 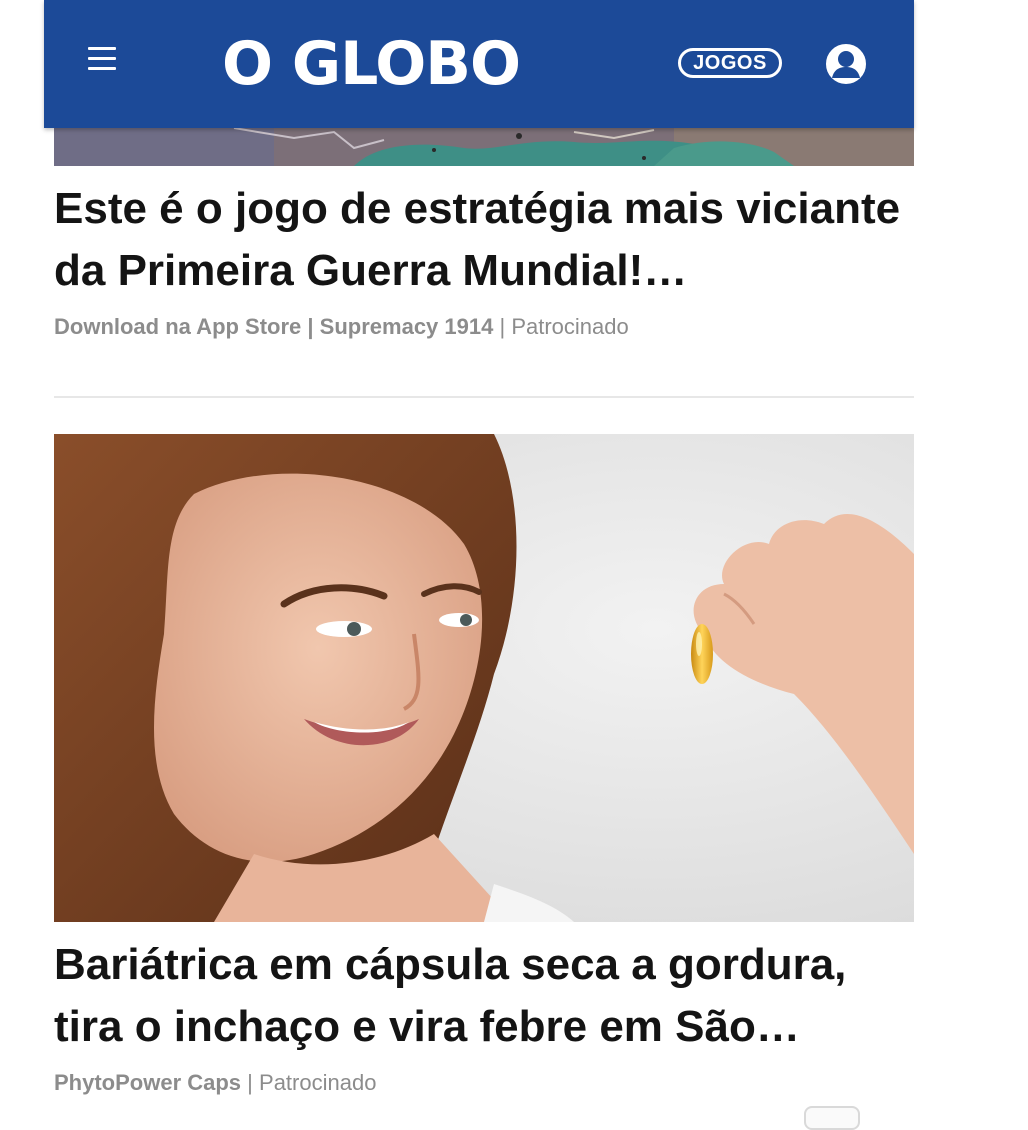 I want to click on hamburger-menu-icon, so click(x=102, y=59).